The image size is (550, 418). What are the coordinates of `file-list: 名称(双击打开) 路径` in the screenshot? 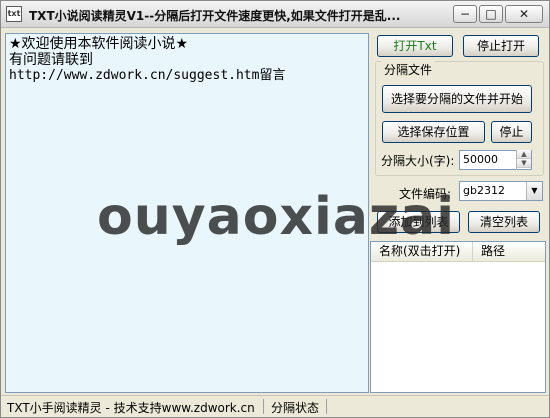 It's located at (458, 317).